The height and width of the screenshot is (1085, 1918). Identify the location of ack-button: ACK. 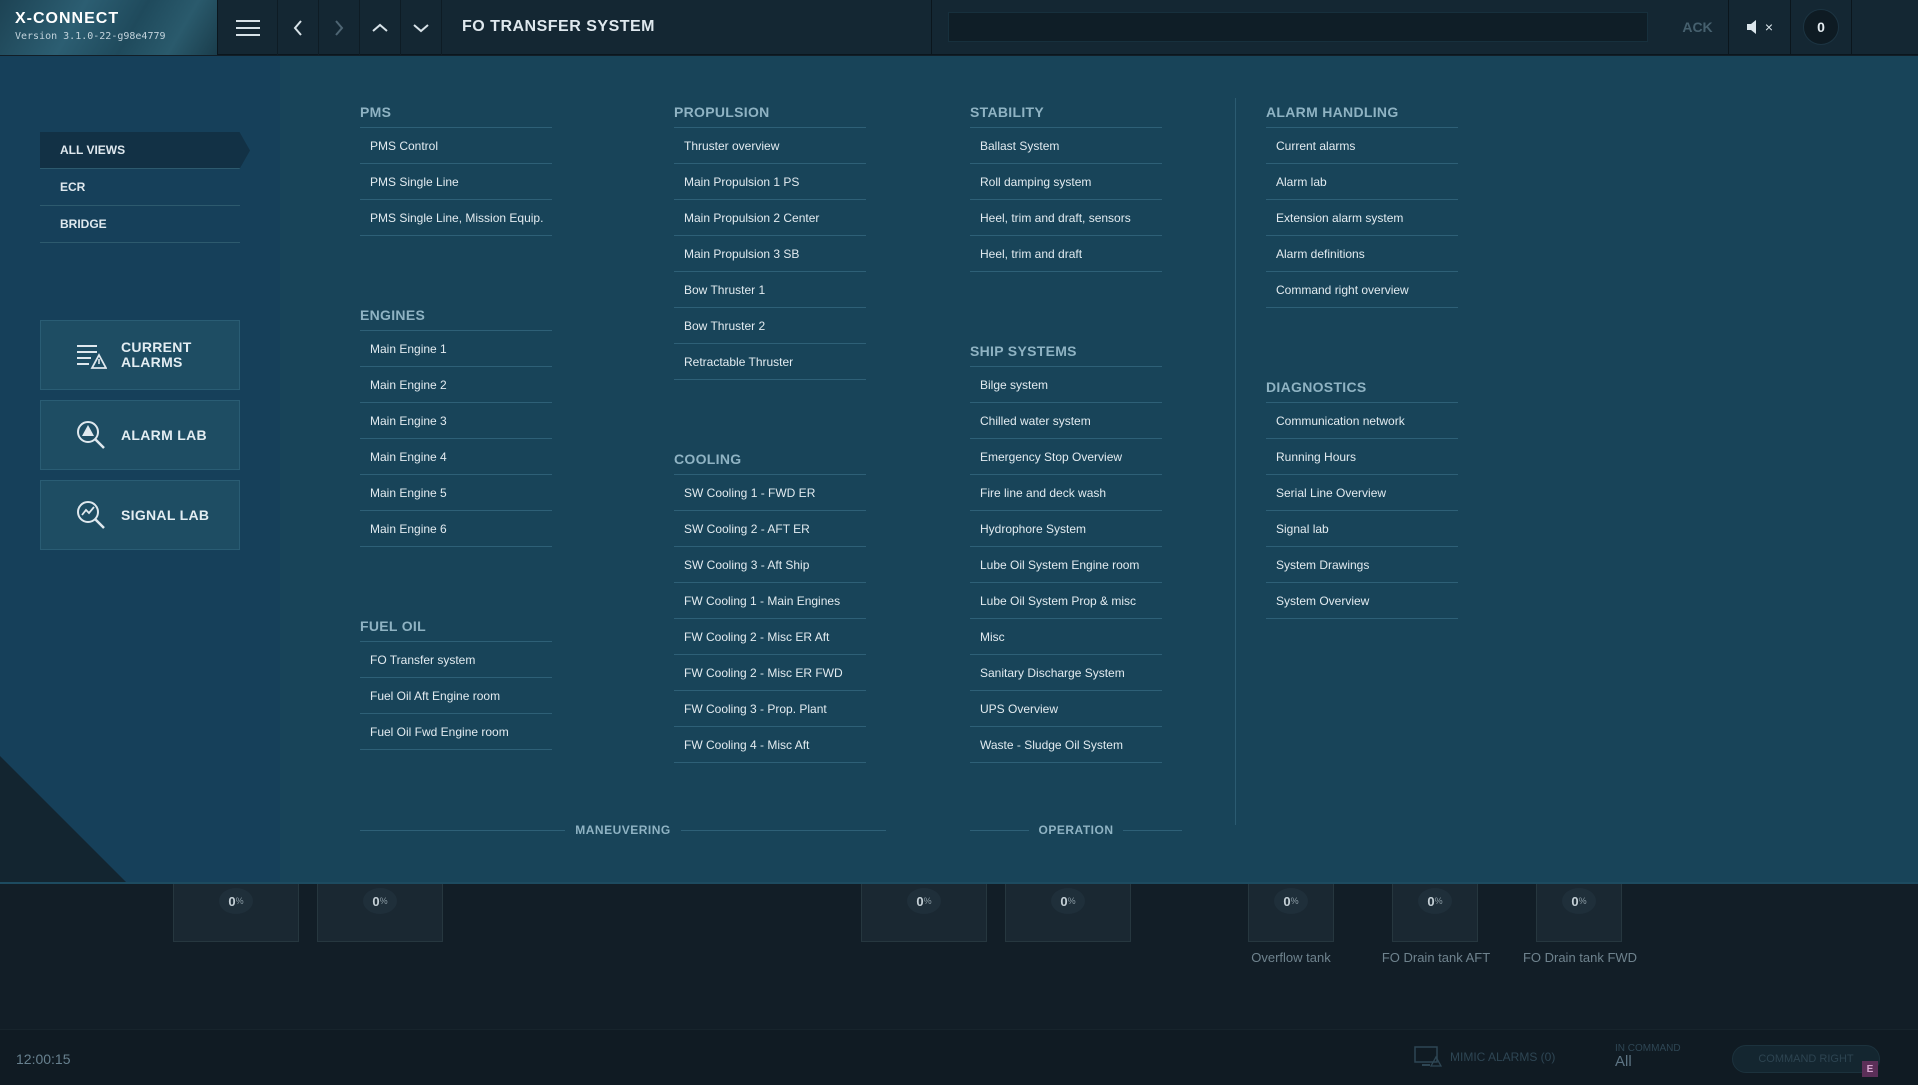
(1698, 27).